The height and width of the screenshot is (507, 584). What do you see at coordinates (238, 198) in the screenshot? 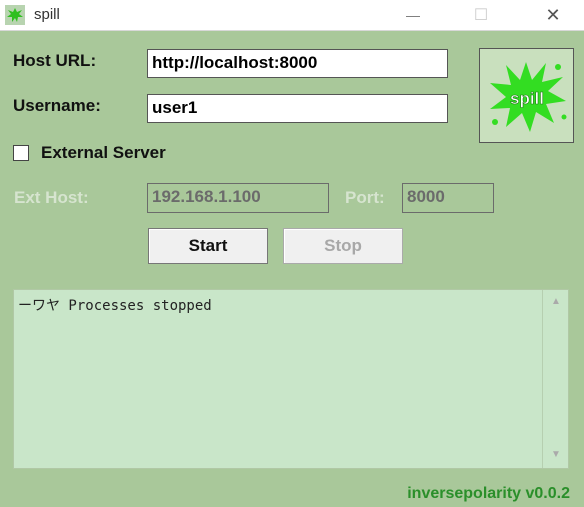
I see `ext-host-input: 192.168.1.100` at bounding box center [238, 198].